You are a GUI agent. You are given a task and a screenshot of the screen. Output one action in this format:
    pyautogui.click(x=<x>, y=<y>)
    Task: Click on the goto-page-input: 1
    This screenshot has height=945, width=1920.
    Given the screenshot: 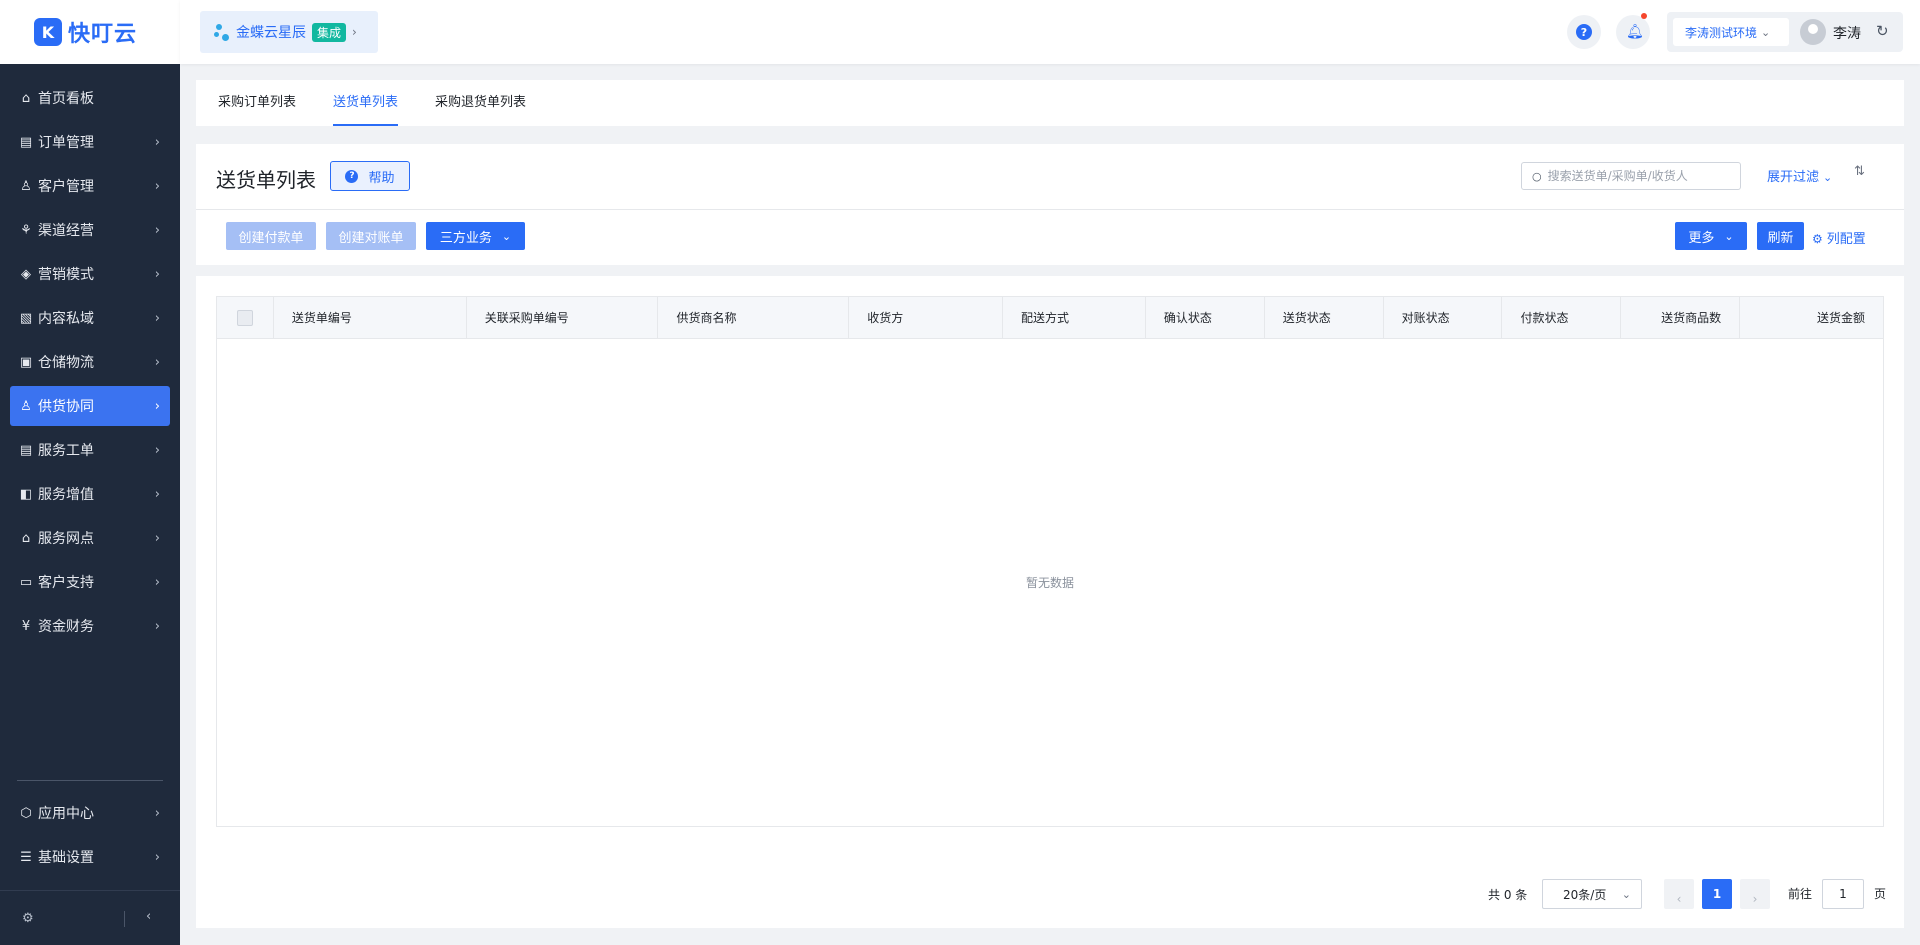 What is the action you would take?
    pyautogui.click(x=1843, y=894)
    